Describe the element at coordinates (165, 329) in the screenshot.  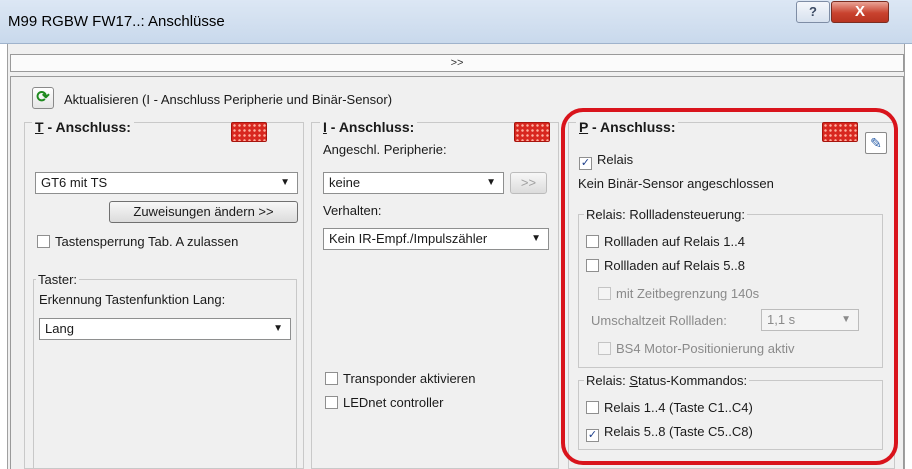
I see `long-press-select: Lang ▼` at that location.